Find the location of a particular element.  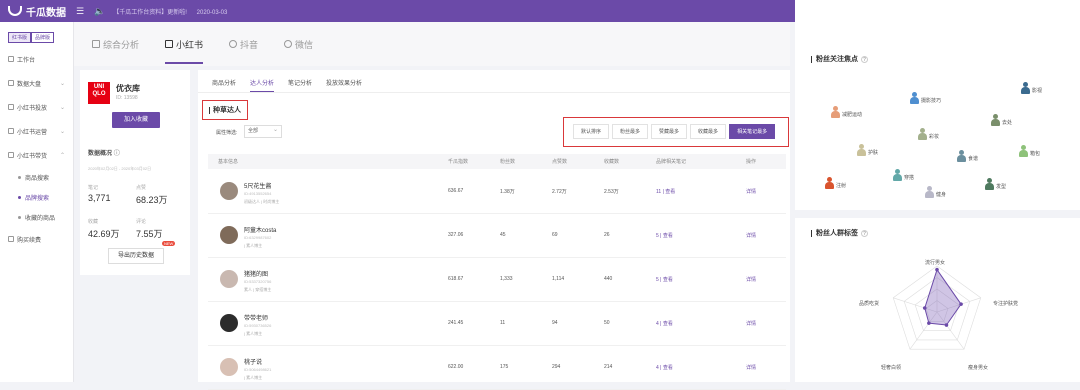

notice-date: 2020-03-03 is located at coordinates (212, 12).